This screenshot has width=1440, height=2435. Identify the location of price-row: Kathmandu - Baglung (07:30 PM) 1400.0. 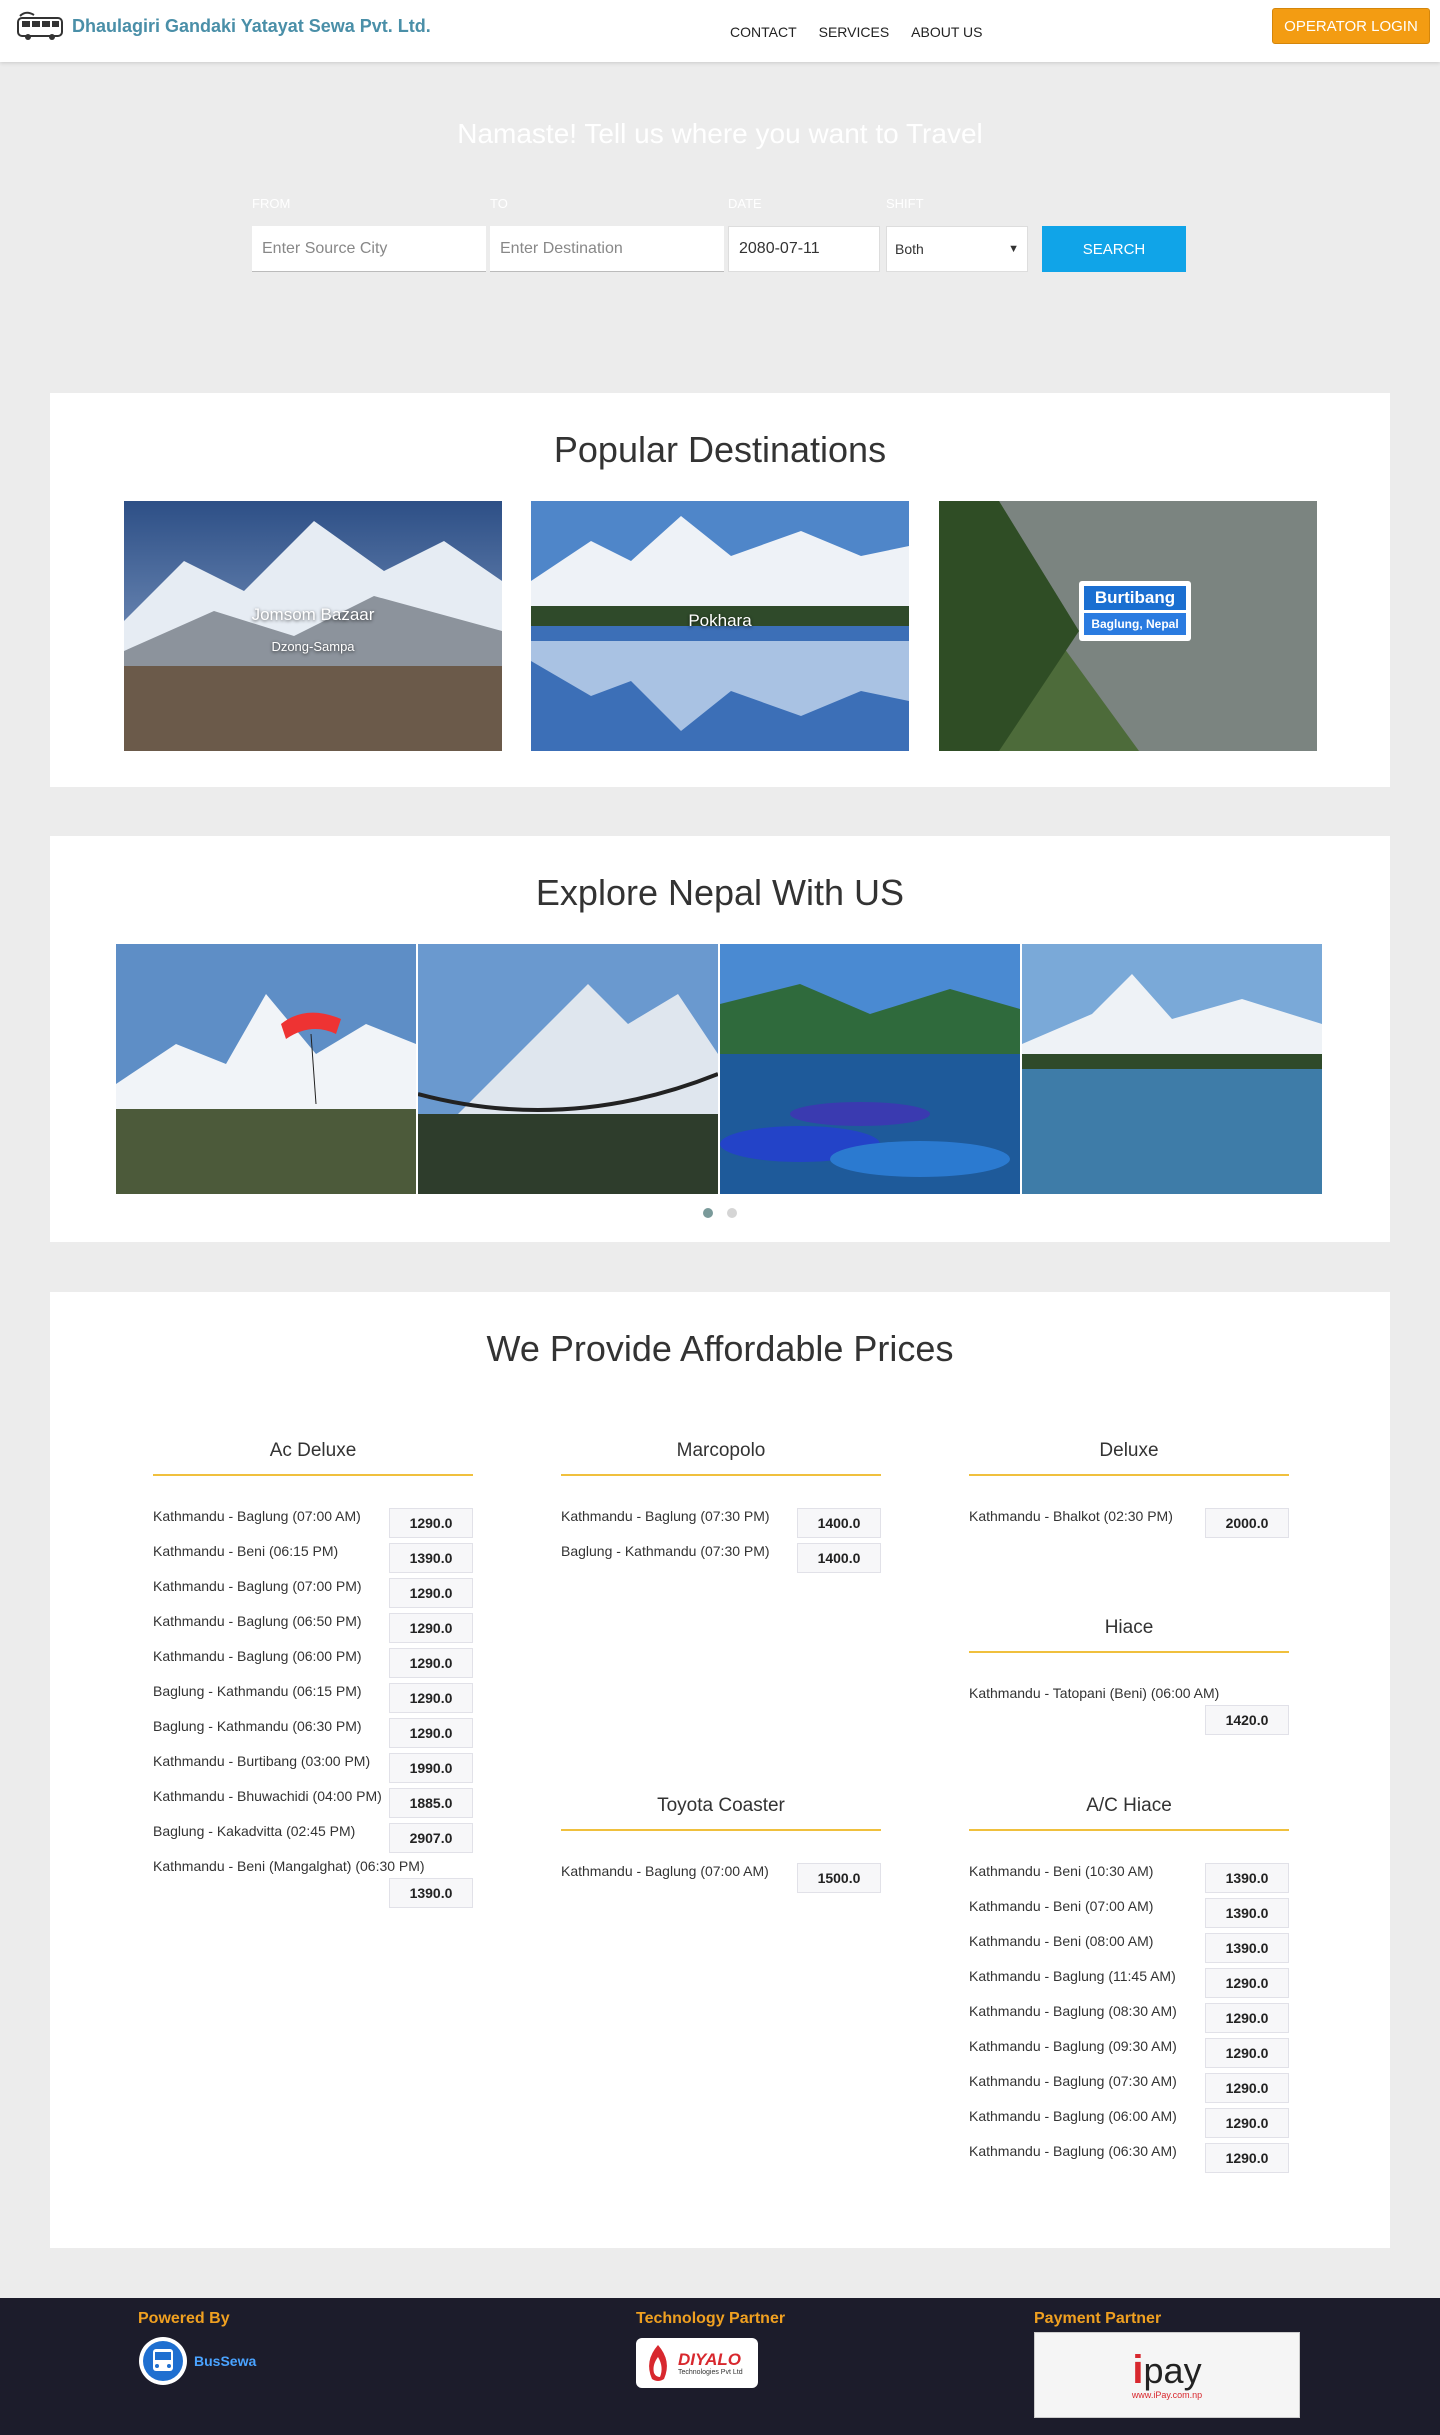
(721, 1525).